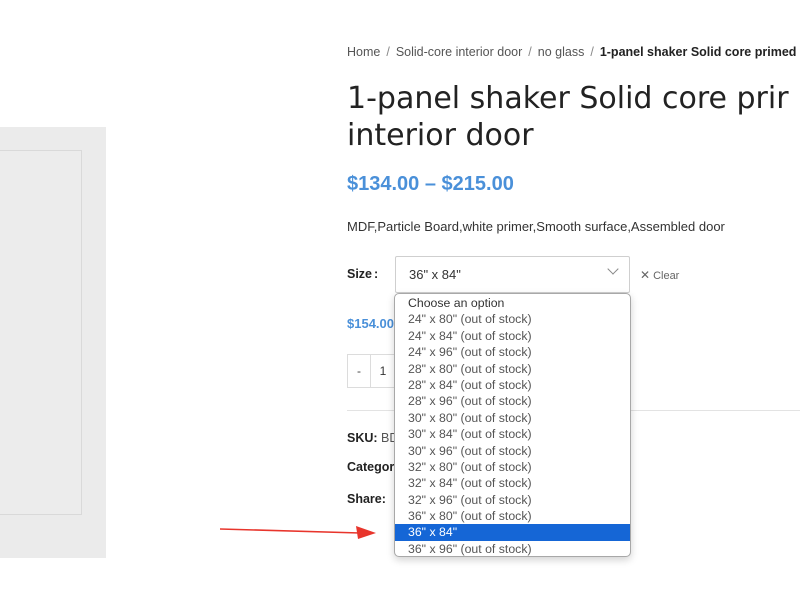 This screenshot has width=800, height=600. What do you see at coordinates (512, 451) in the screenshot?
I see `size-option: 30" x 96" (out of stock)` at bounding box center [512, 451].